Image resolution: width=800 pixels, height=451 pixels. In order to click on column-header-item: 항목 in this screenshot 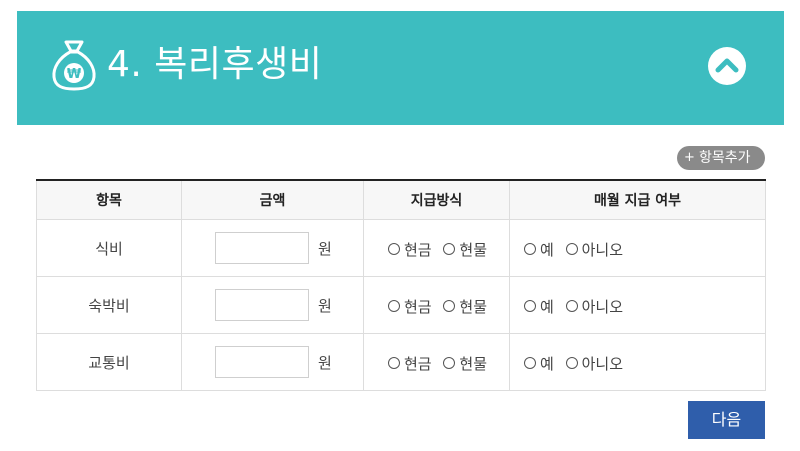, I will do `click(109, 200)`.